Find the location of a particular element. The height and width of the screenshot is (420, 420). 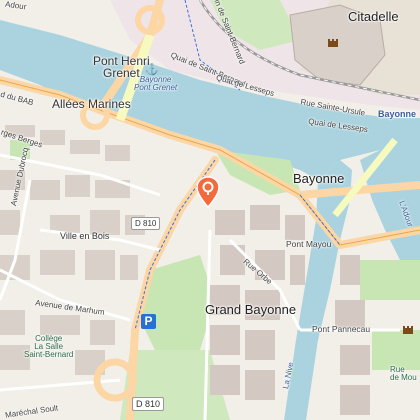

bayonne-label: Bayonne is located at coordinates (319, 178).